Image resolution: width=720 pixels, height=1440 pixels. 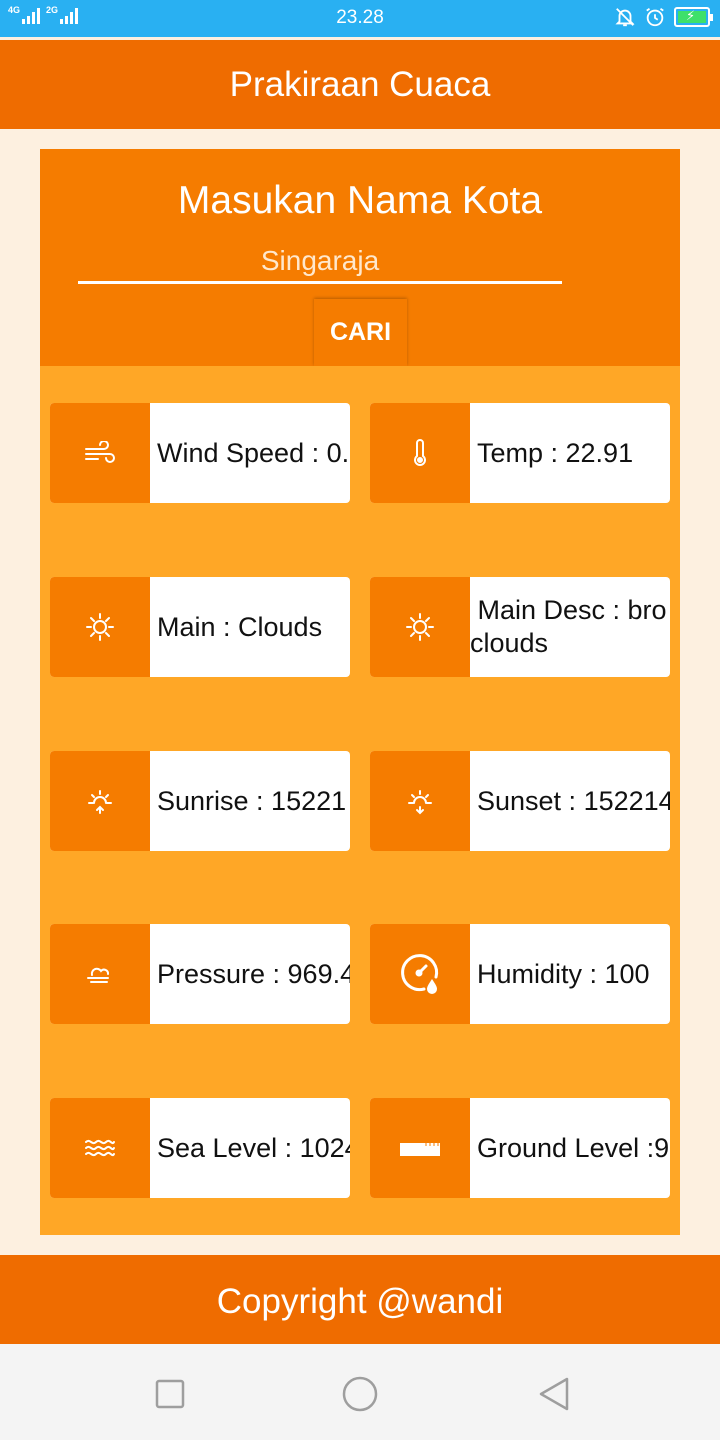 I want to click on search-button: CARI, so click(x=360, y=332).